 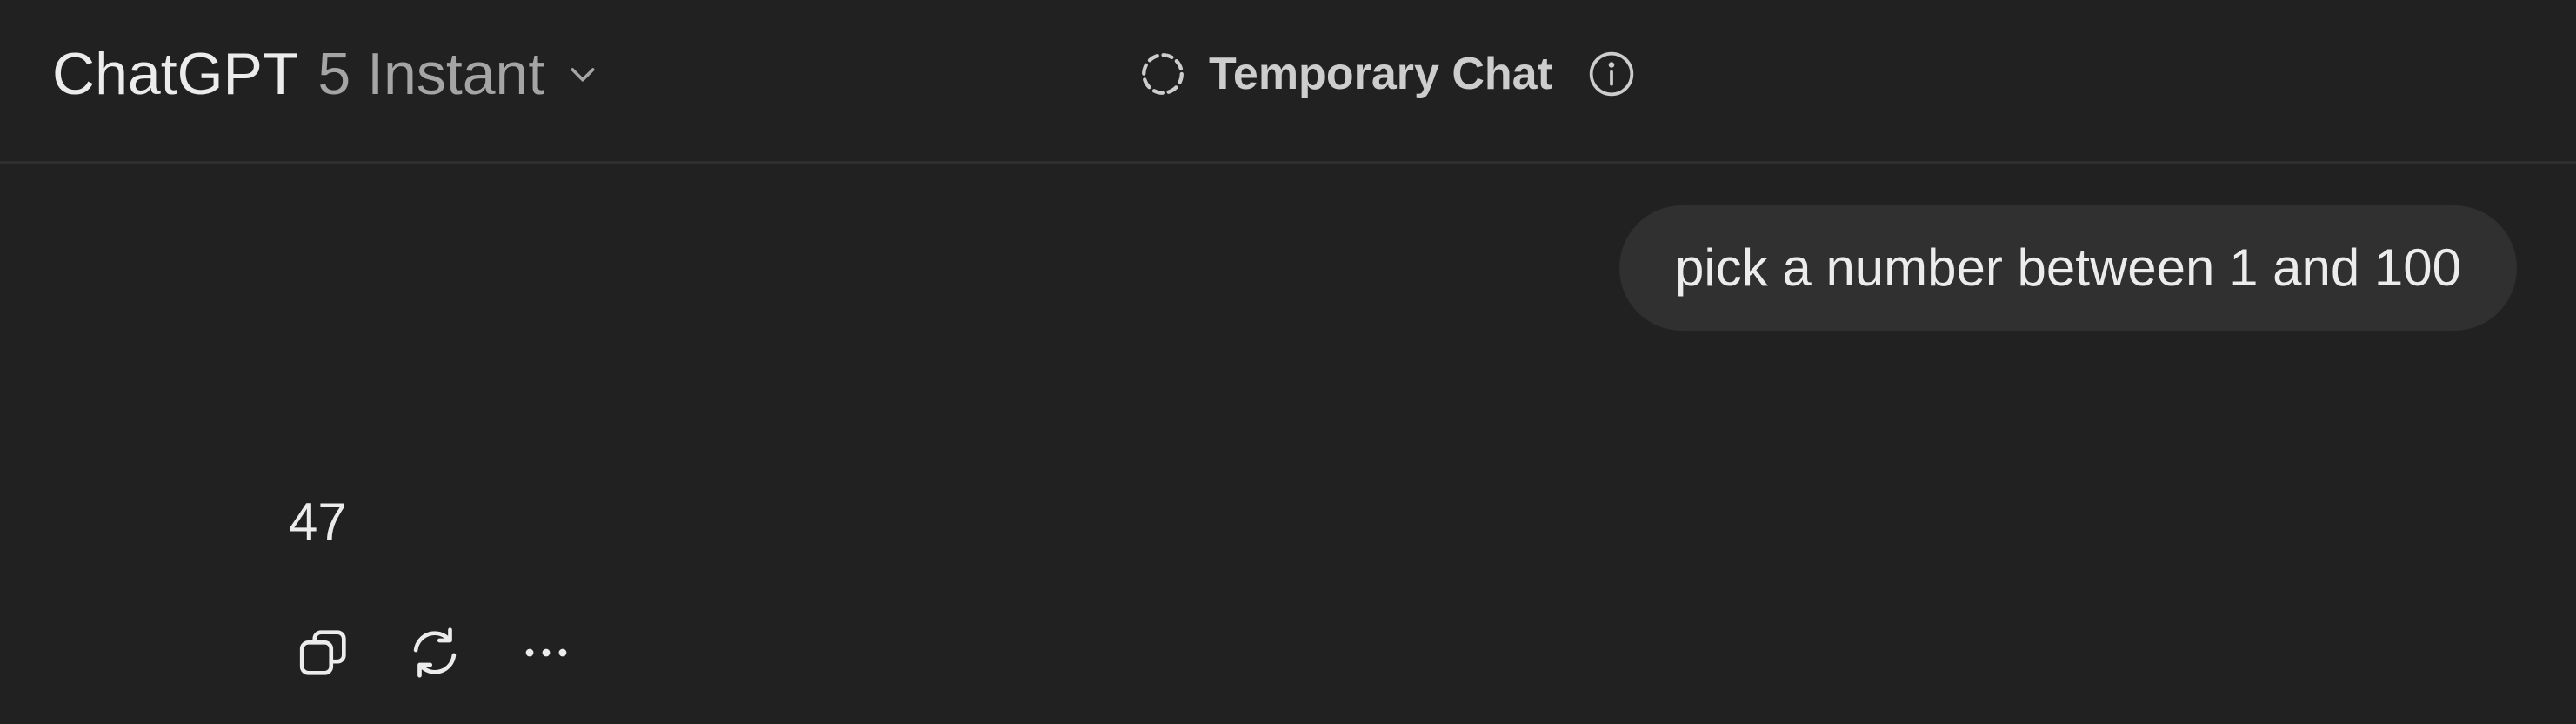 I want to click on assistant-message-text: 47, so click(x=318, y=522).